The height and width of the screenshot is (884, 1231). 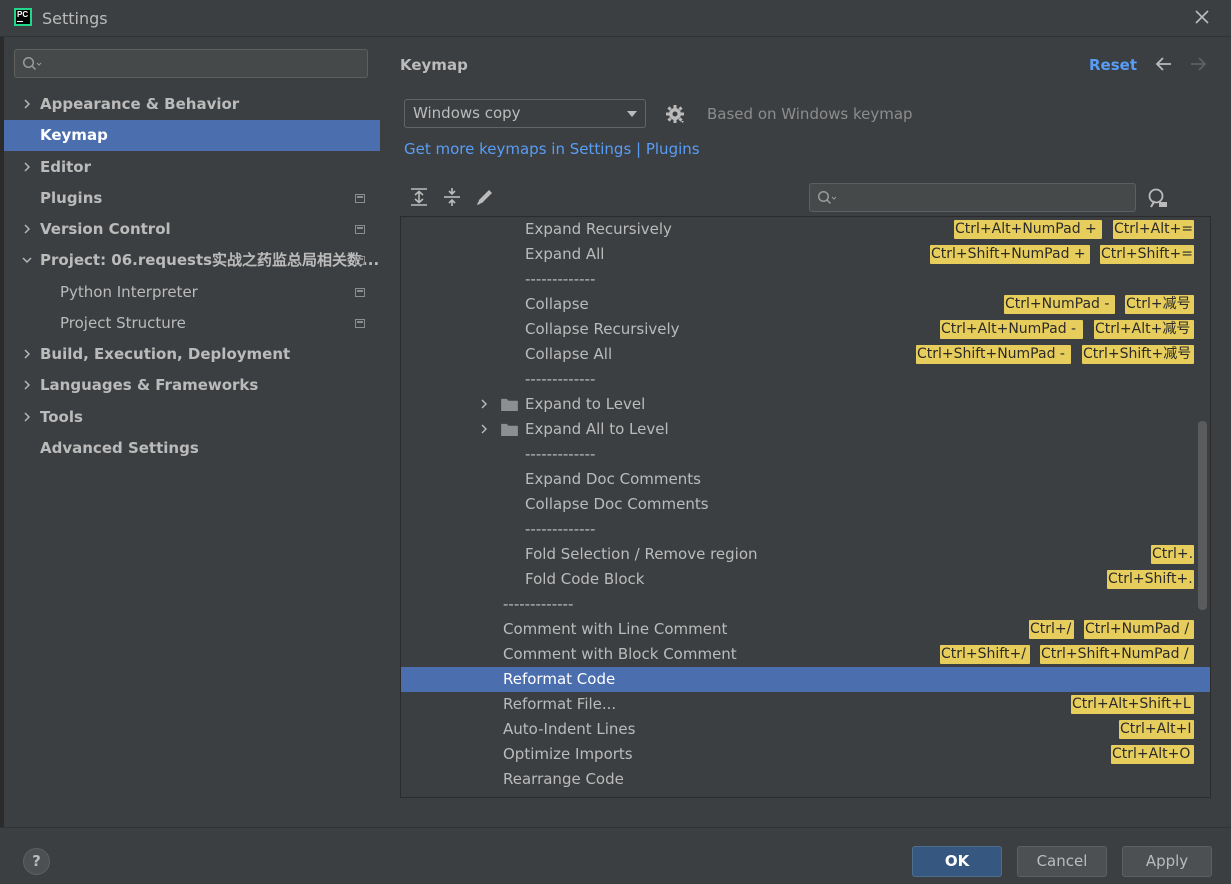 What do you see at coordinates (191, 63) in the screenshot?
I see `settings-search-input` at bounding box center [191, 63].